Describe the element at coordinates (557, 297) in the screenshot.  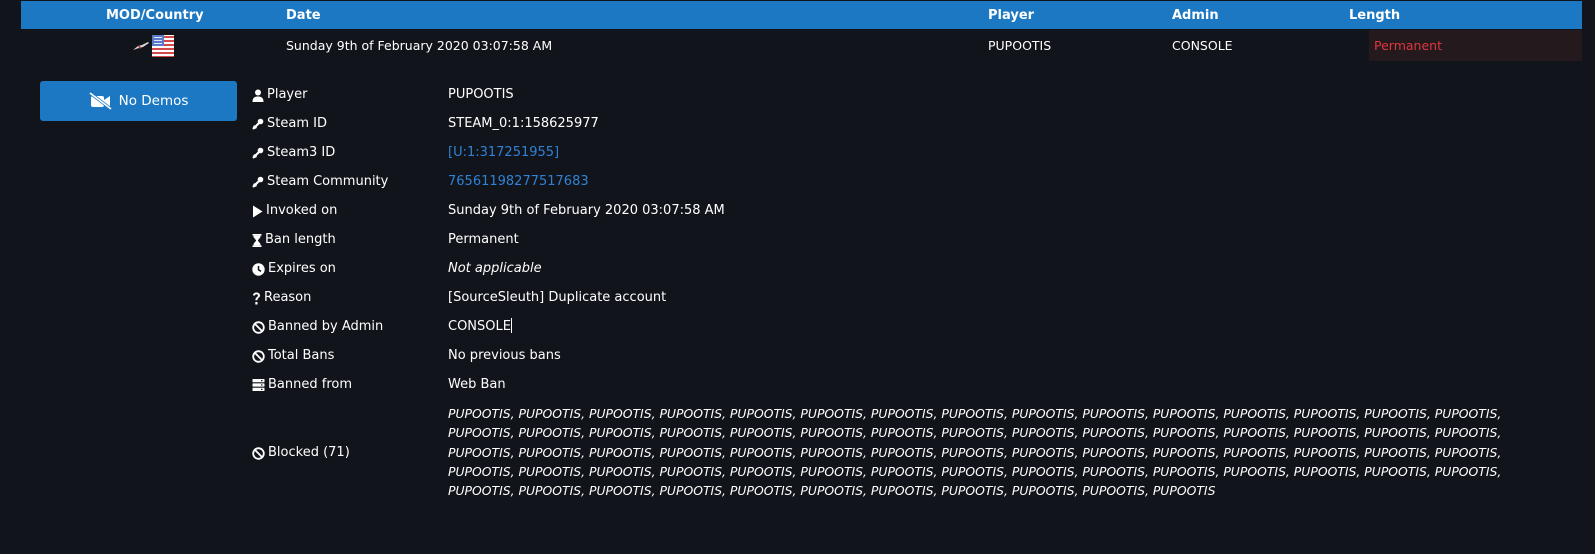
I see `detail-value-reason: [SourceSleuth] Duplicate account` at that location.